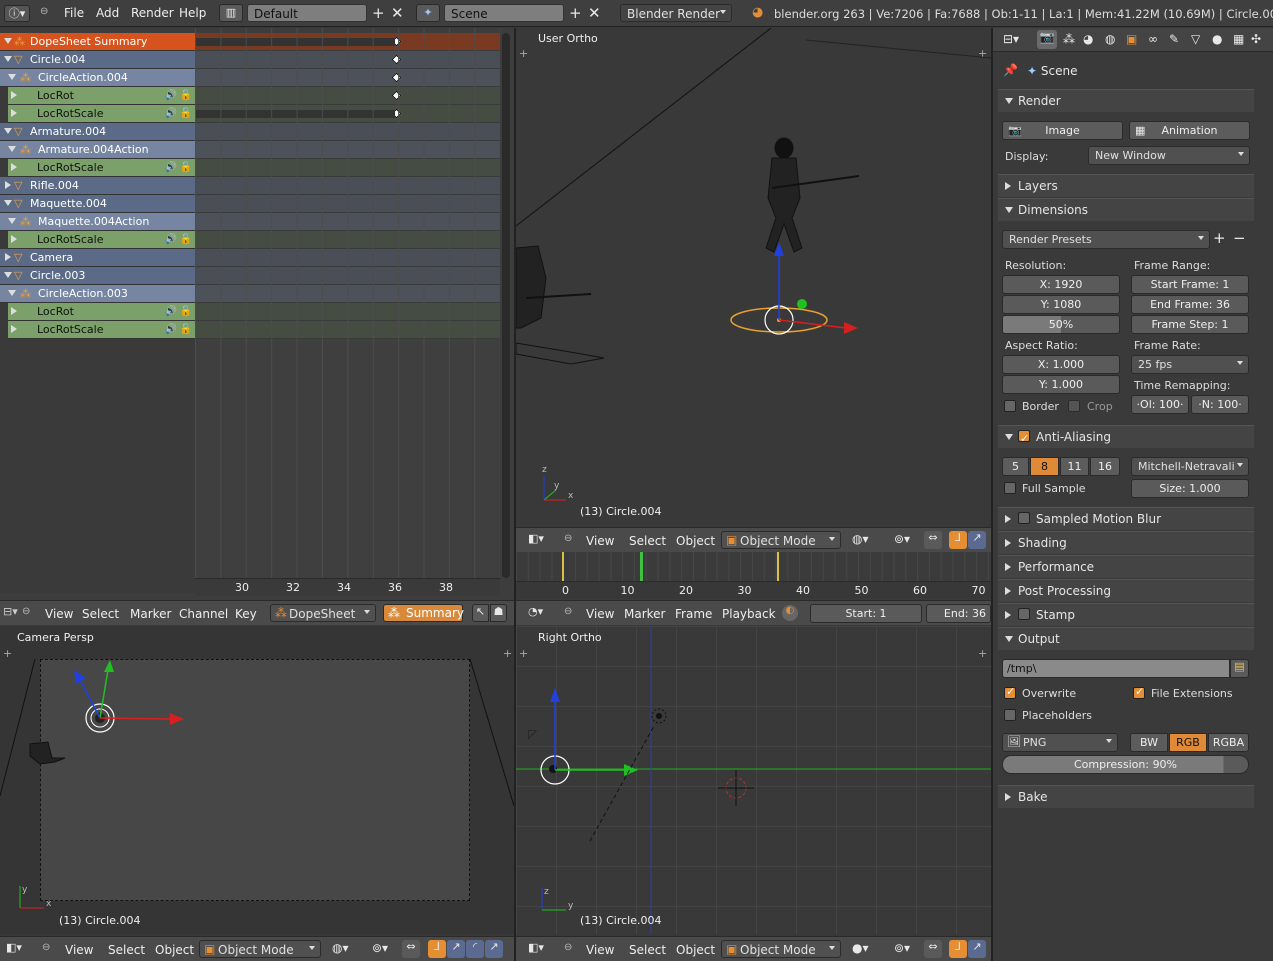  Describe the element at coordinates (378, 13) in the screenshot. I see `add-layout-icon: +` at that location.